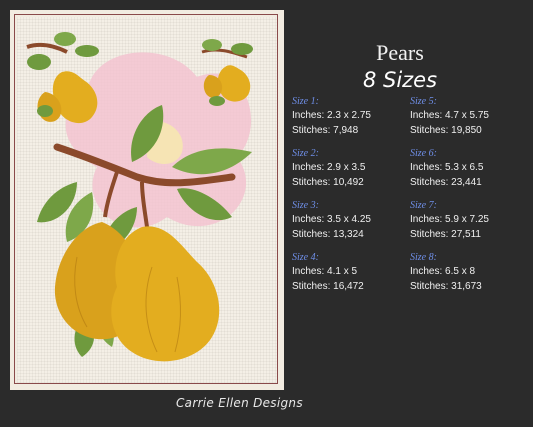 This screenshot has height=427, width=533. What do you see at coordinates (447, 167) in the screenshot?
I see `size-inches: Inches: 5.3 x 6.5` at bounding box center [447, 167].